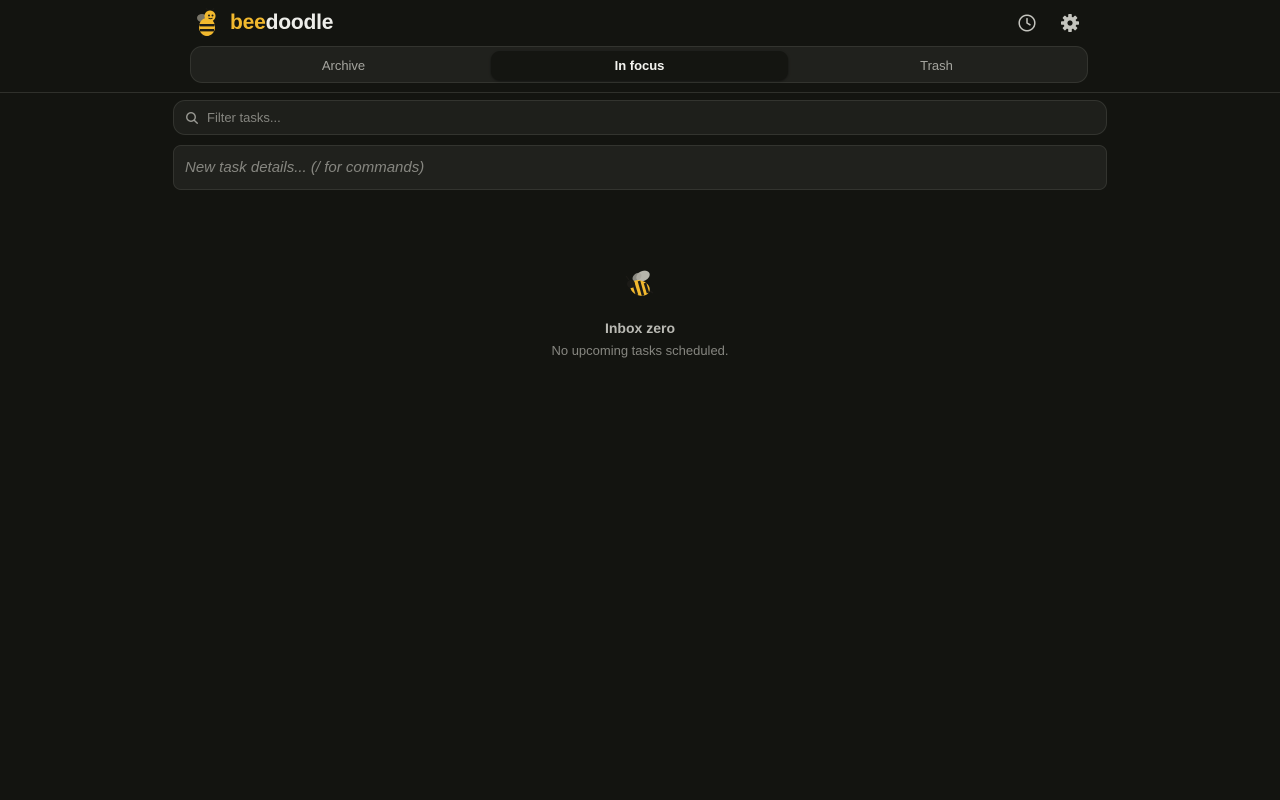 The image size is (1280, 800). I want to click on filter-box, so click(640, 117).